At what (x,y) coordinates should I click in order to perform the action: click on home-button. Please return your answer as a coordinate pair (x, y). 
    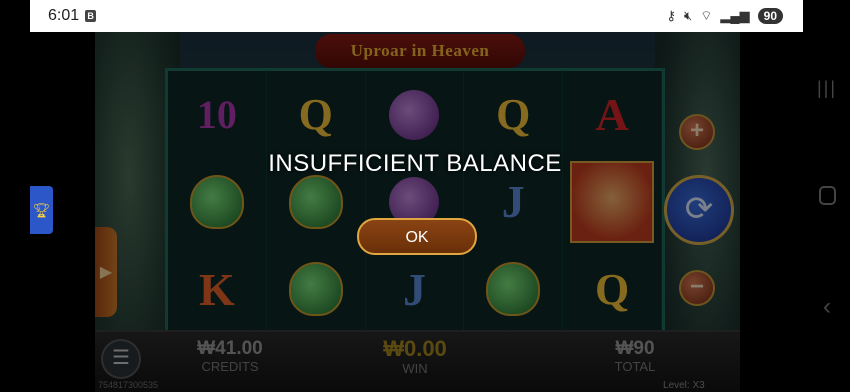
    Looking at the image, I should click on (827, 198).